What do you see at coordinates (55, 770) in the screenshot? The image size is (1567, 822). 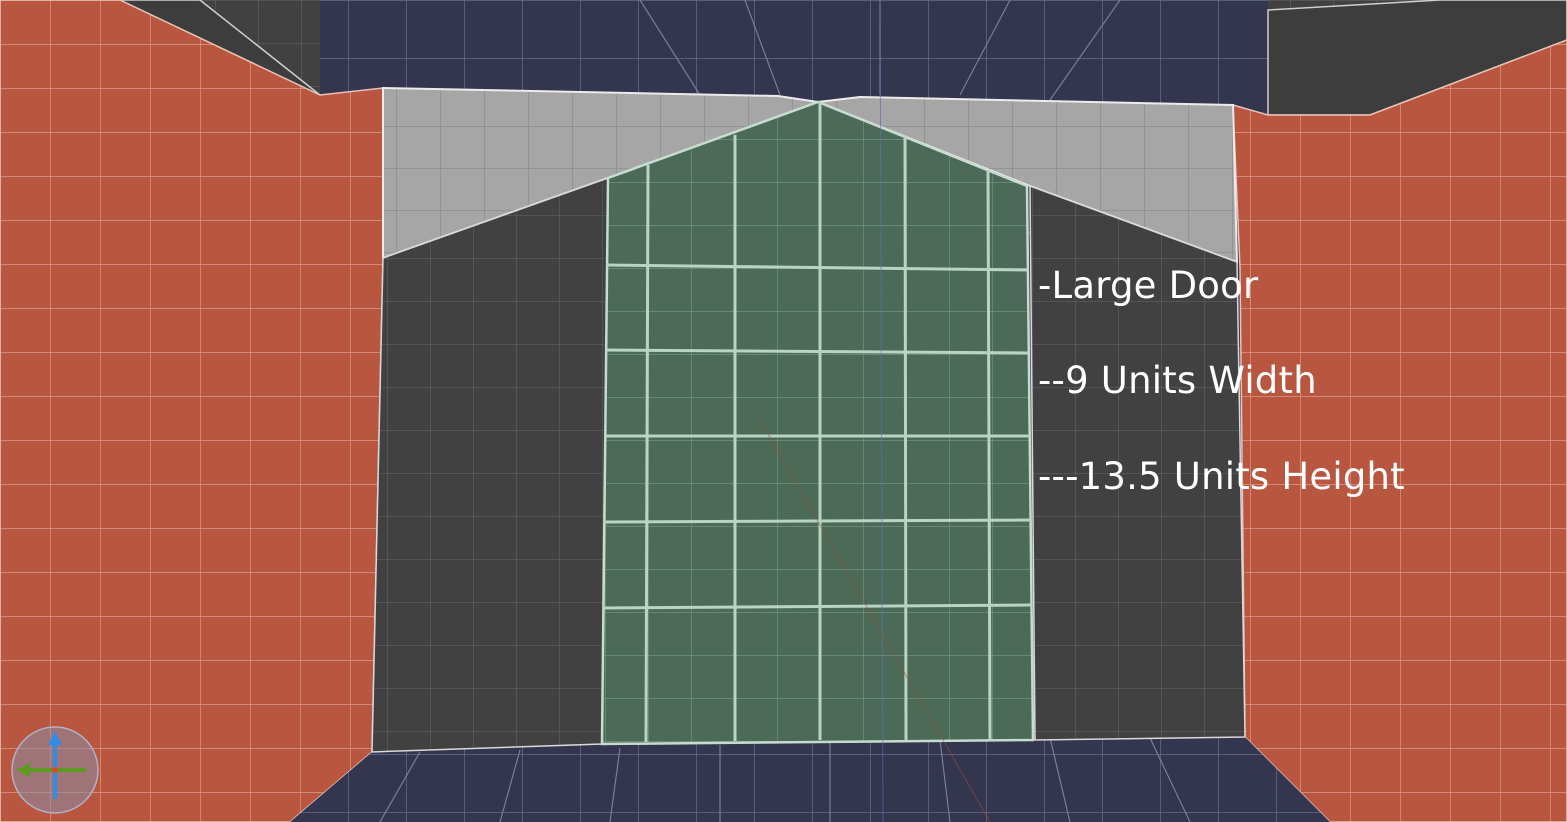 I see `axis-gizmo-icon` at bounding box center [55, 770].